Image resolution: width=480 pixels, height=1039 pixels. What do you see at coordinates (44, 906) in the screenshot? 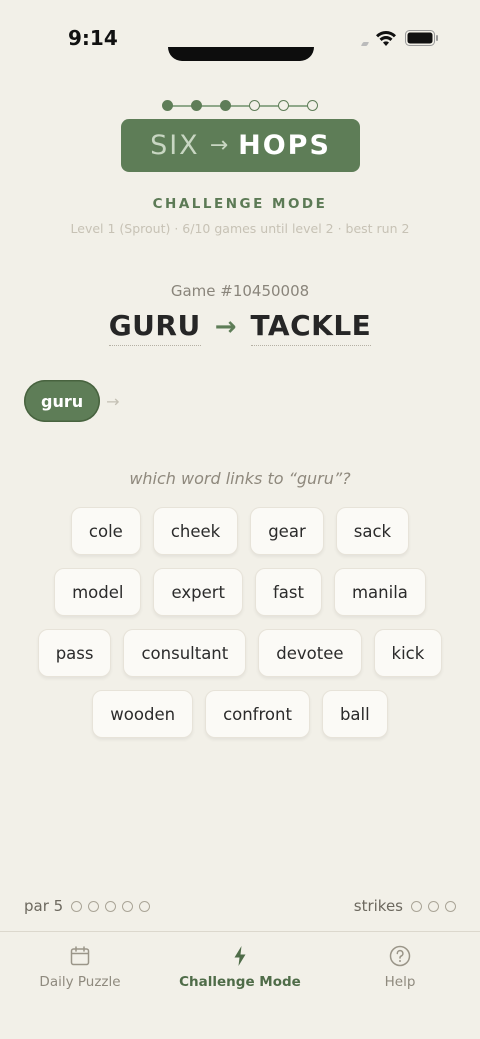
I see `par-label: par 5` at bounding box center [44, 906].